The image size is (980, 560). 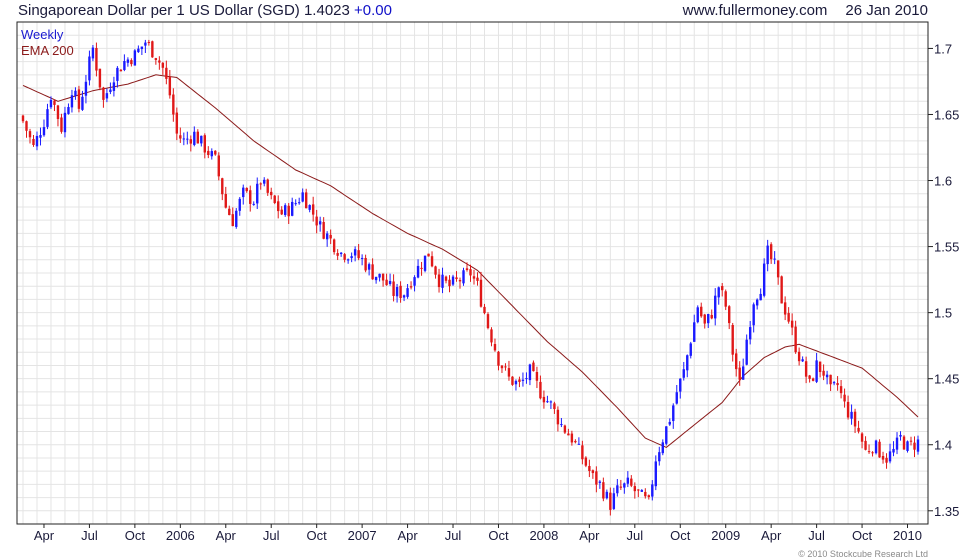 I want to click on x-tick-label: Apr, so click(x=771, y=535).